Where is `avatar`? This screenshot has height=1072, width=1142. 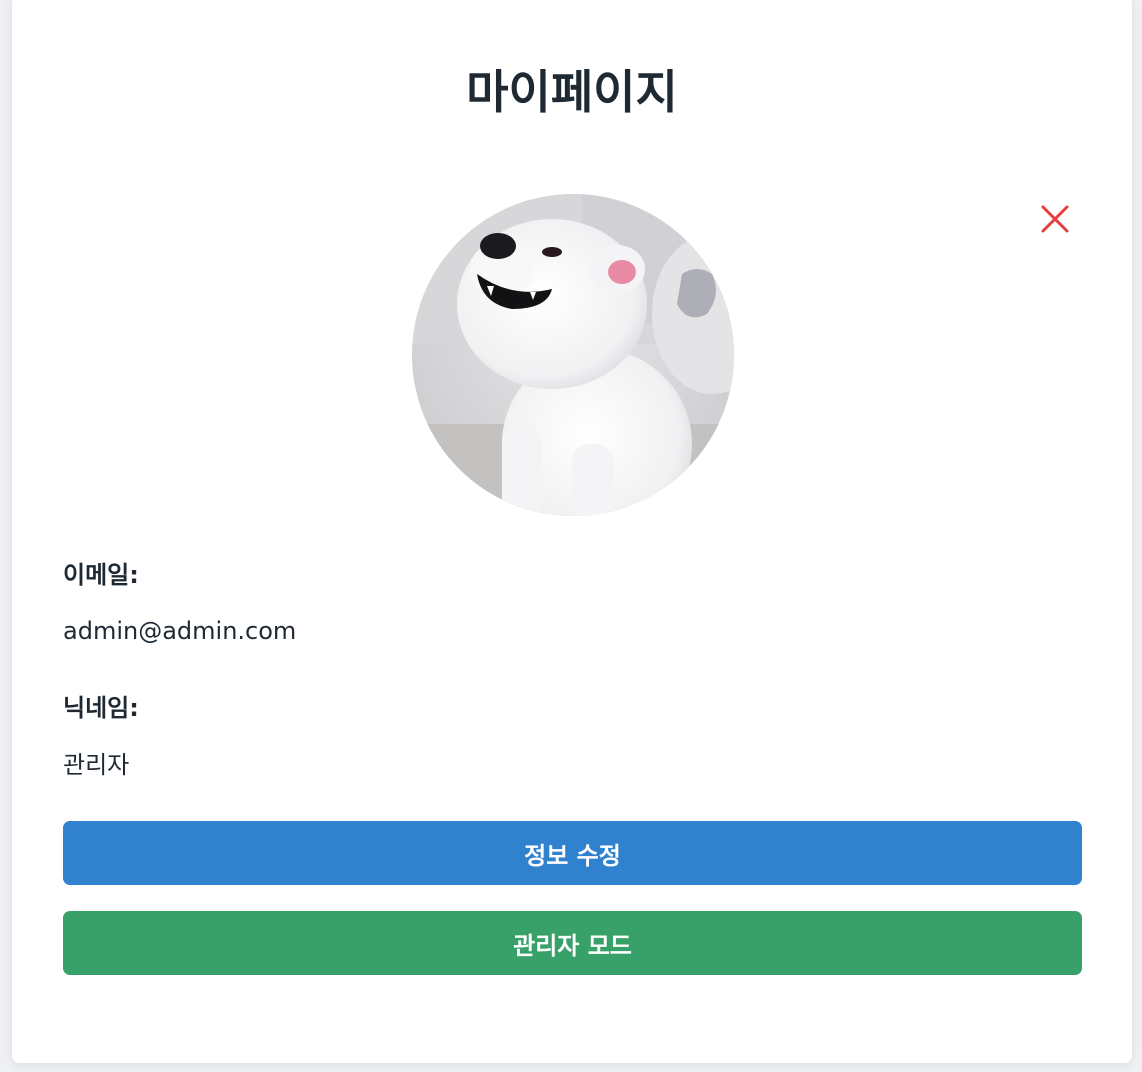 avatar is located at coordinates (573, 355).